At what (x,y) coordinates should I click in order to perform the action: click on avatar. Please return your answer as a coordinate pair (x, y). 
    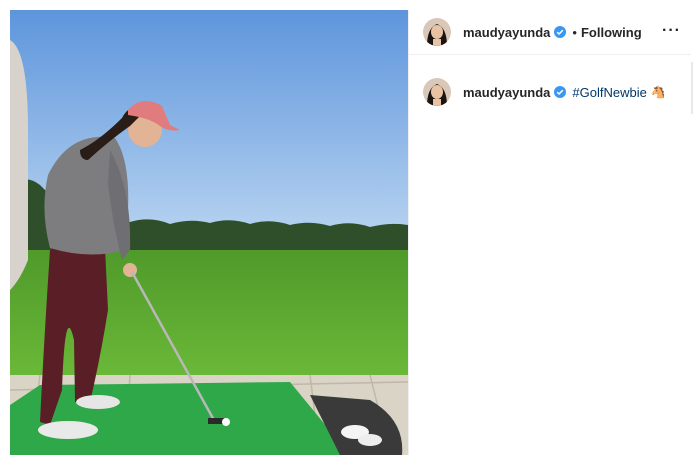
    Looking at the image, I should click on (437, 32).